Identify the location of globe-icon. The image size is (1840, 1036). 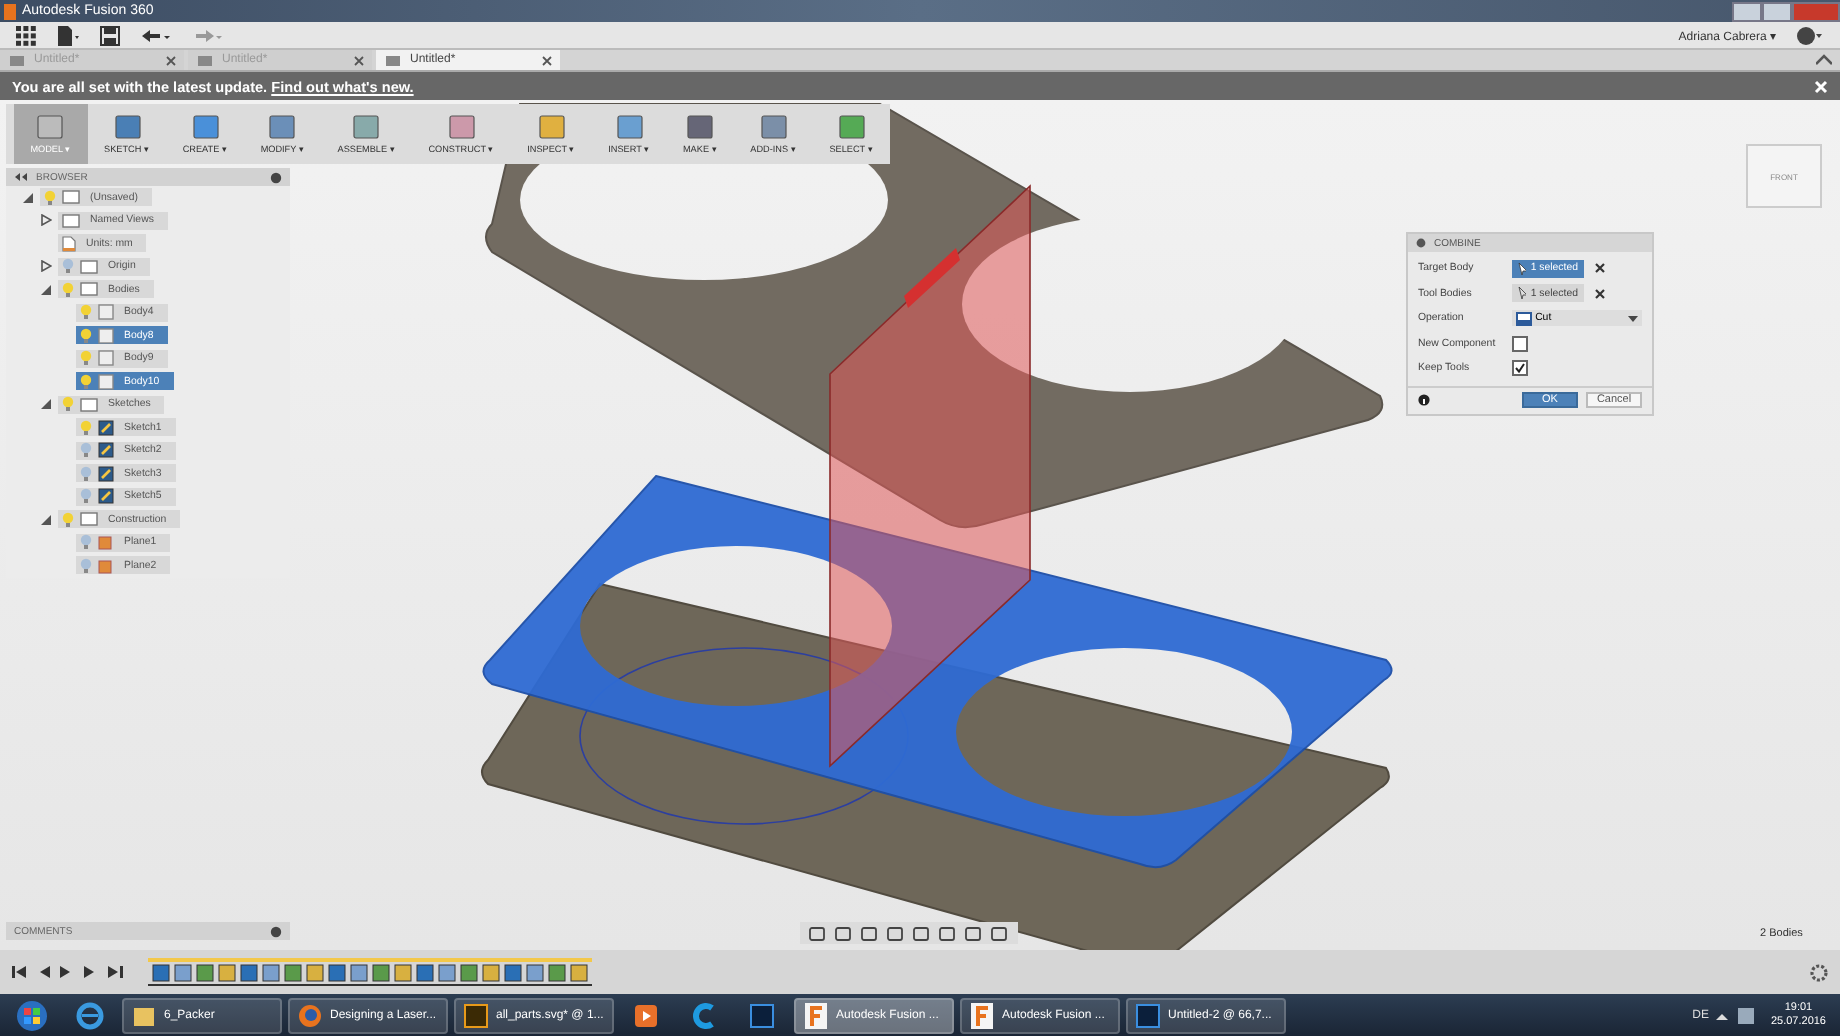
(310, 1015).